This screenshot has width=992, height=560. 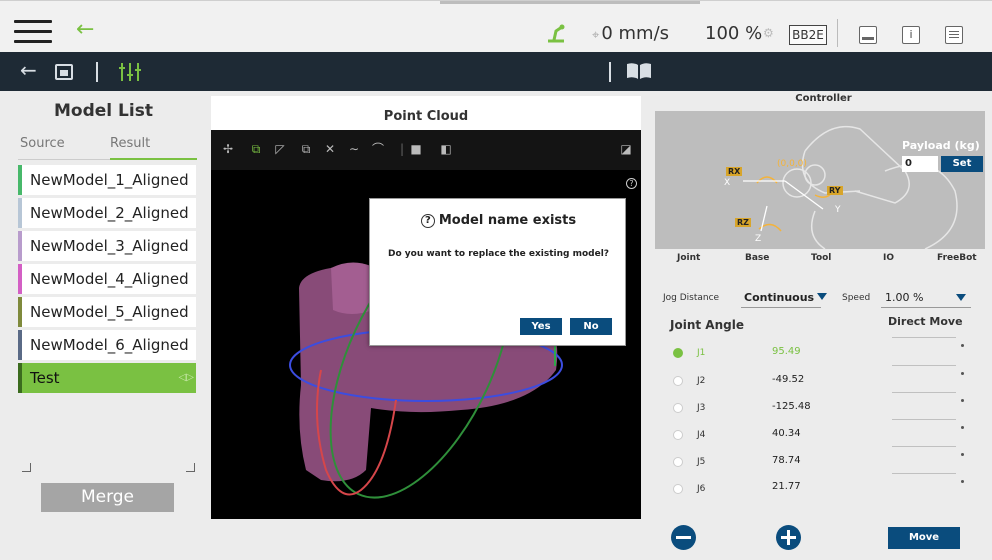 What do you see at coordinates (678, 489) in the screenshot?
I see `joint-radio-j6` at bounding box center [678, 489].